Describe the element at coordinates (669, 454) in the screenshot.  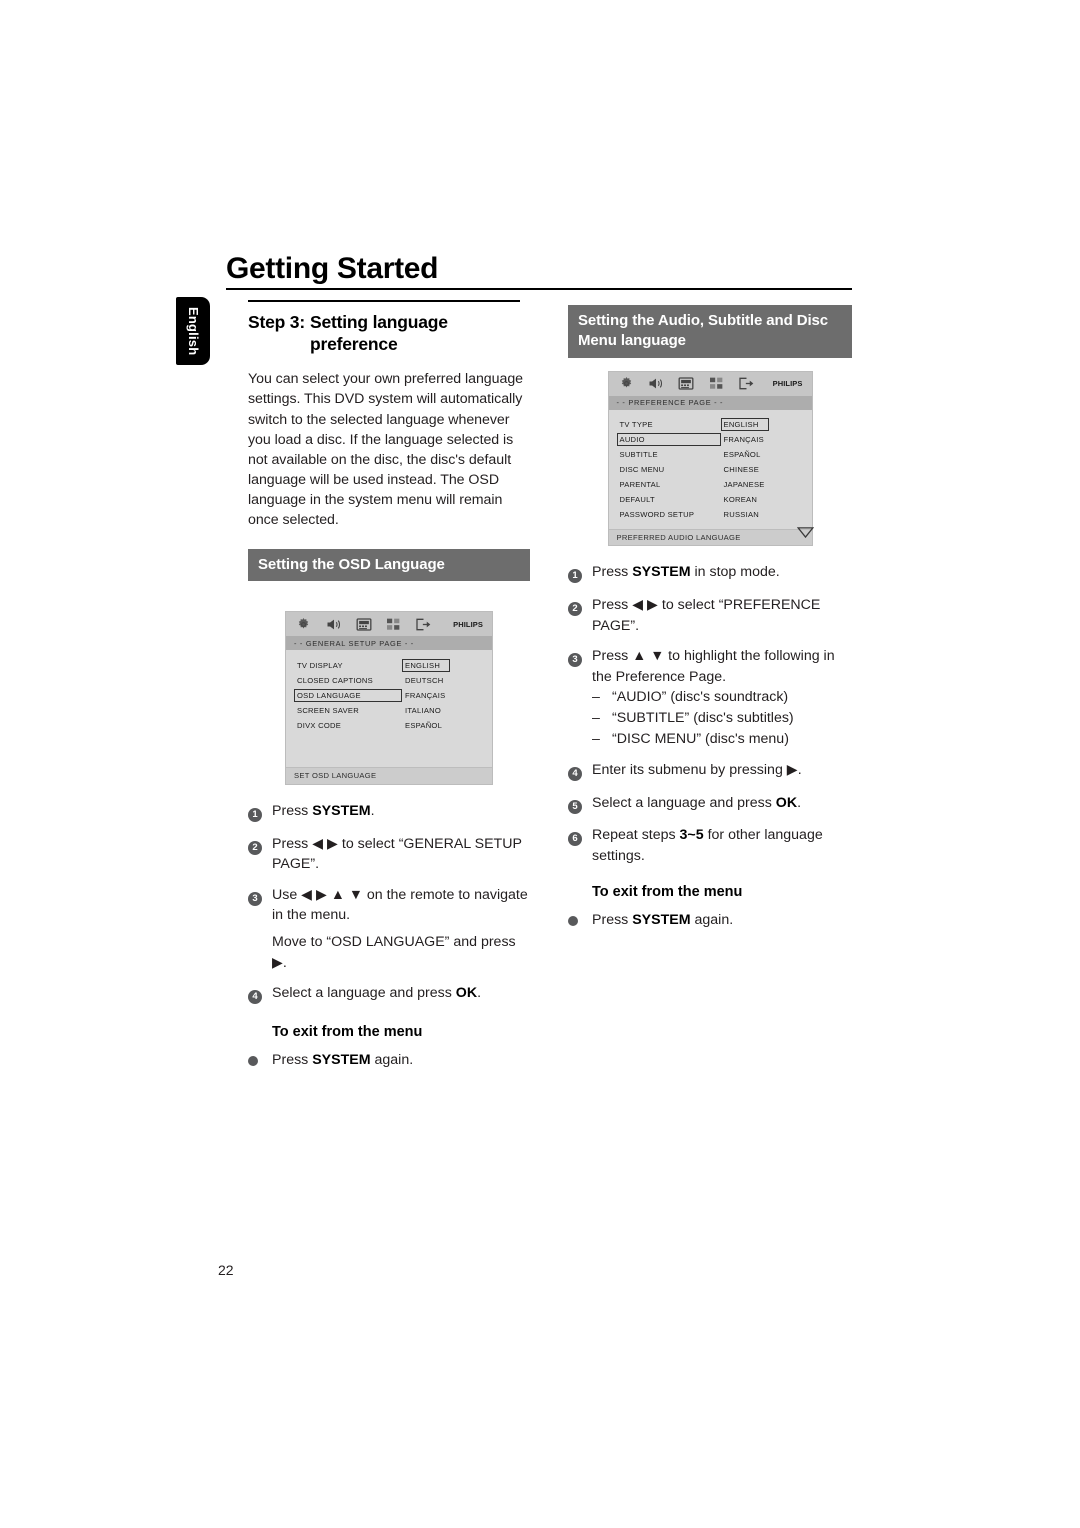
I see `osd-menu-item: SUBTITLE` at that location.